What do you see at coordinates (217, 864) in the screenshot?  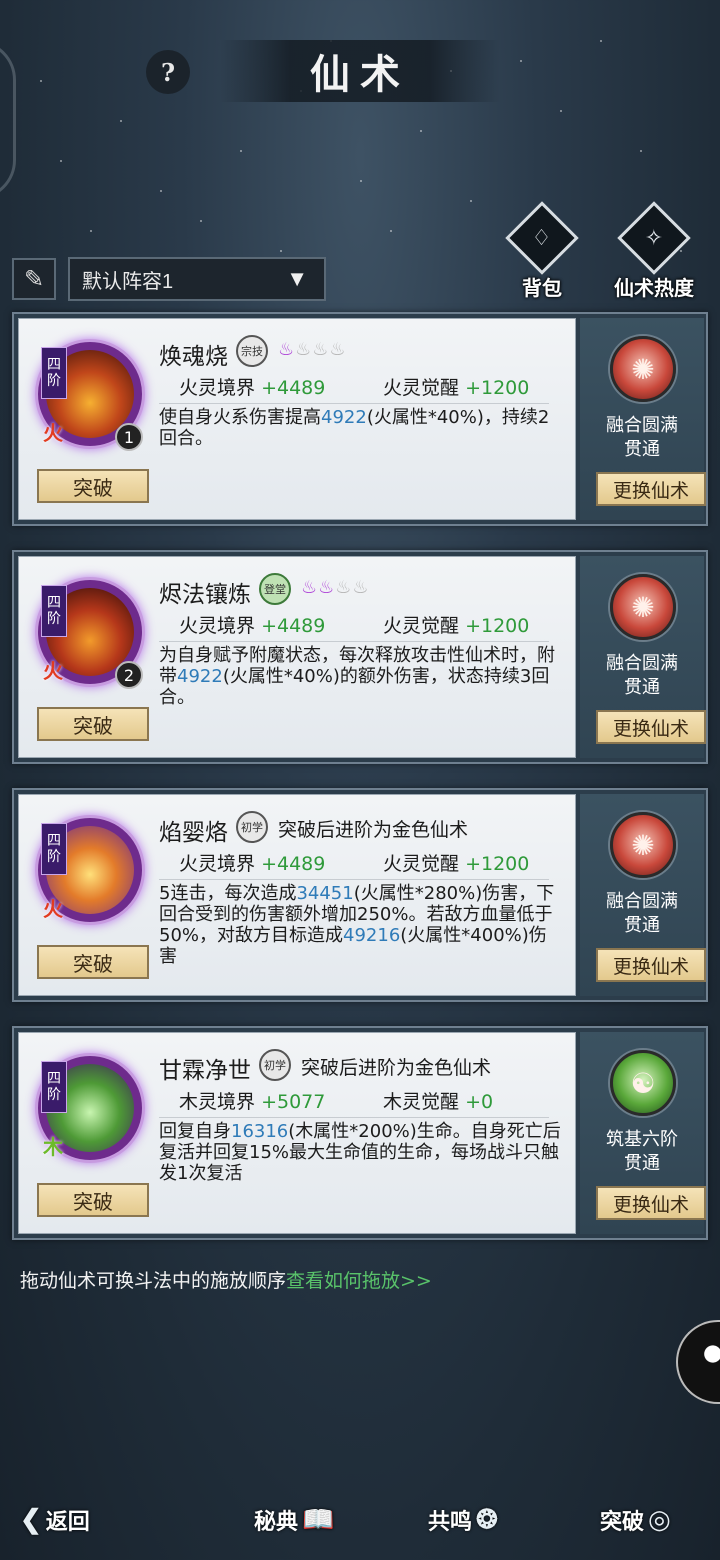 I see `stat-label: 火灵境界` at bounding box center [217, 864].